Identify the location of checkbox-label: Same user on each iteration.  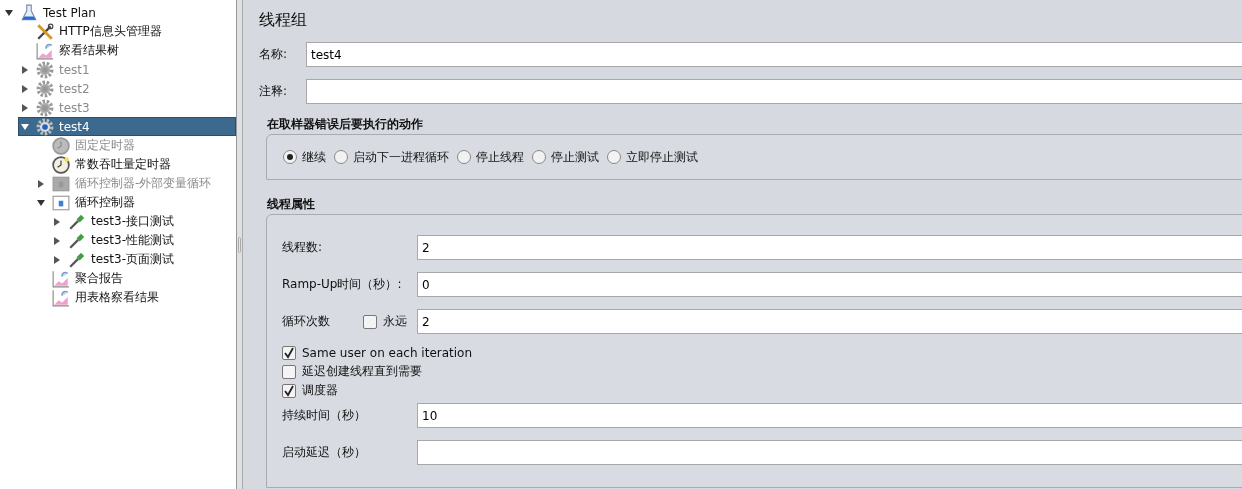
(387, 352).